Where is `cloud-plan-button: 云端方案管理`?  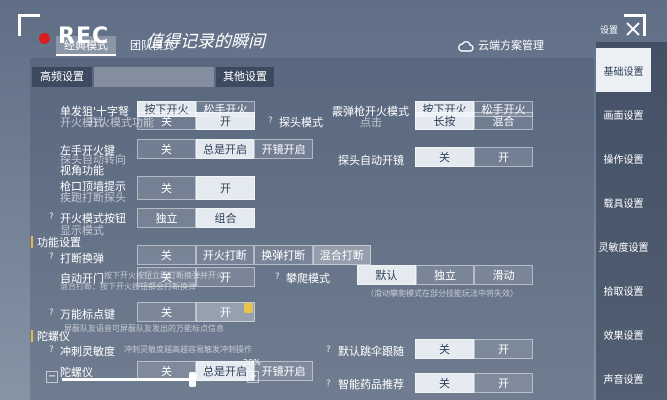 cloud-plan-button: 云端方案管理 is located at coordinates (511, 45).